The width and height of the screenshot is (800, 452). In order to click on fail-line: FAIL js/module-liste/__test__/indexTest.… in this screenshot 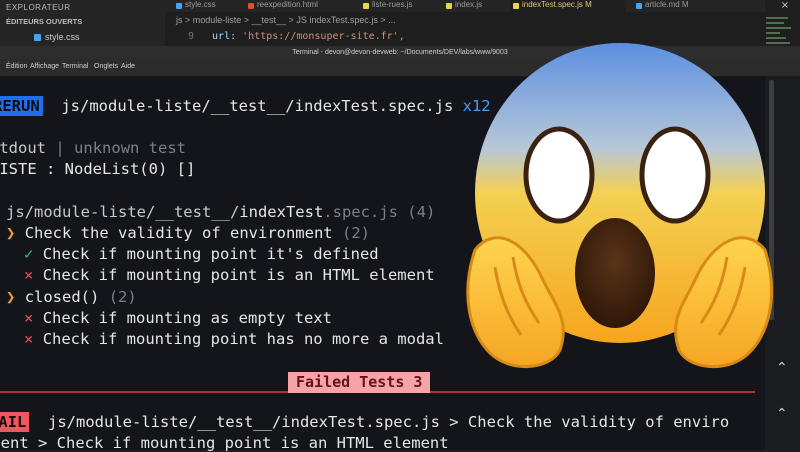, I will do `click(364, 422)`.